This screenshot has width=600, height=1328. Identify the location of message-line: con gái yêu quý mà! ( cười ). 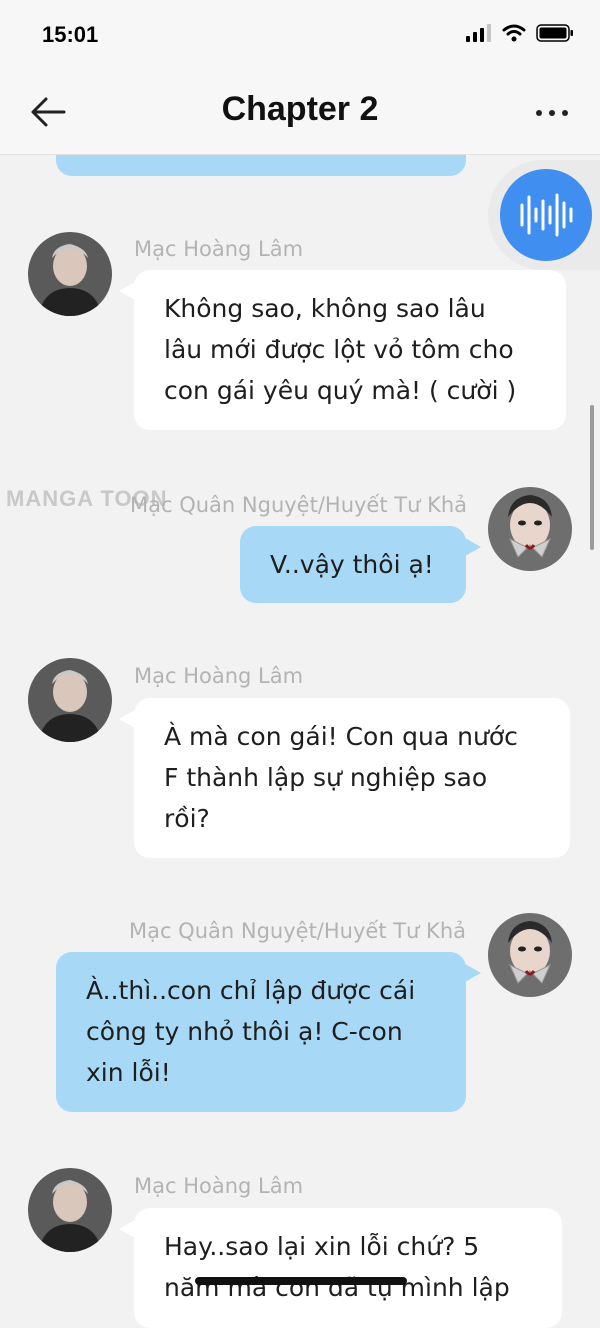
(340, 390).